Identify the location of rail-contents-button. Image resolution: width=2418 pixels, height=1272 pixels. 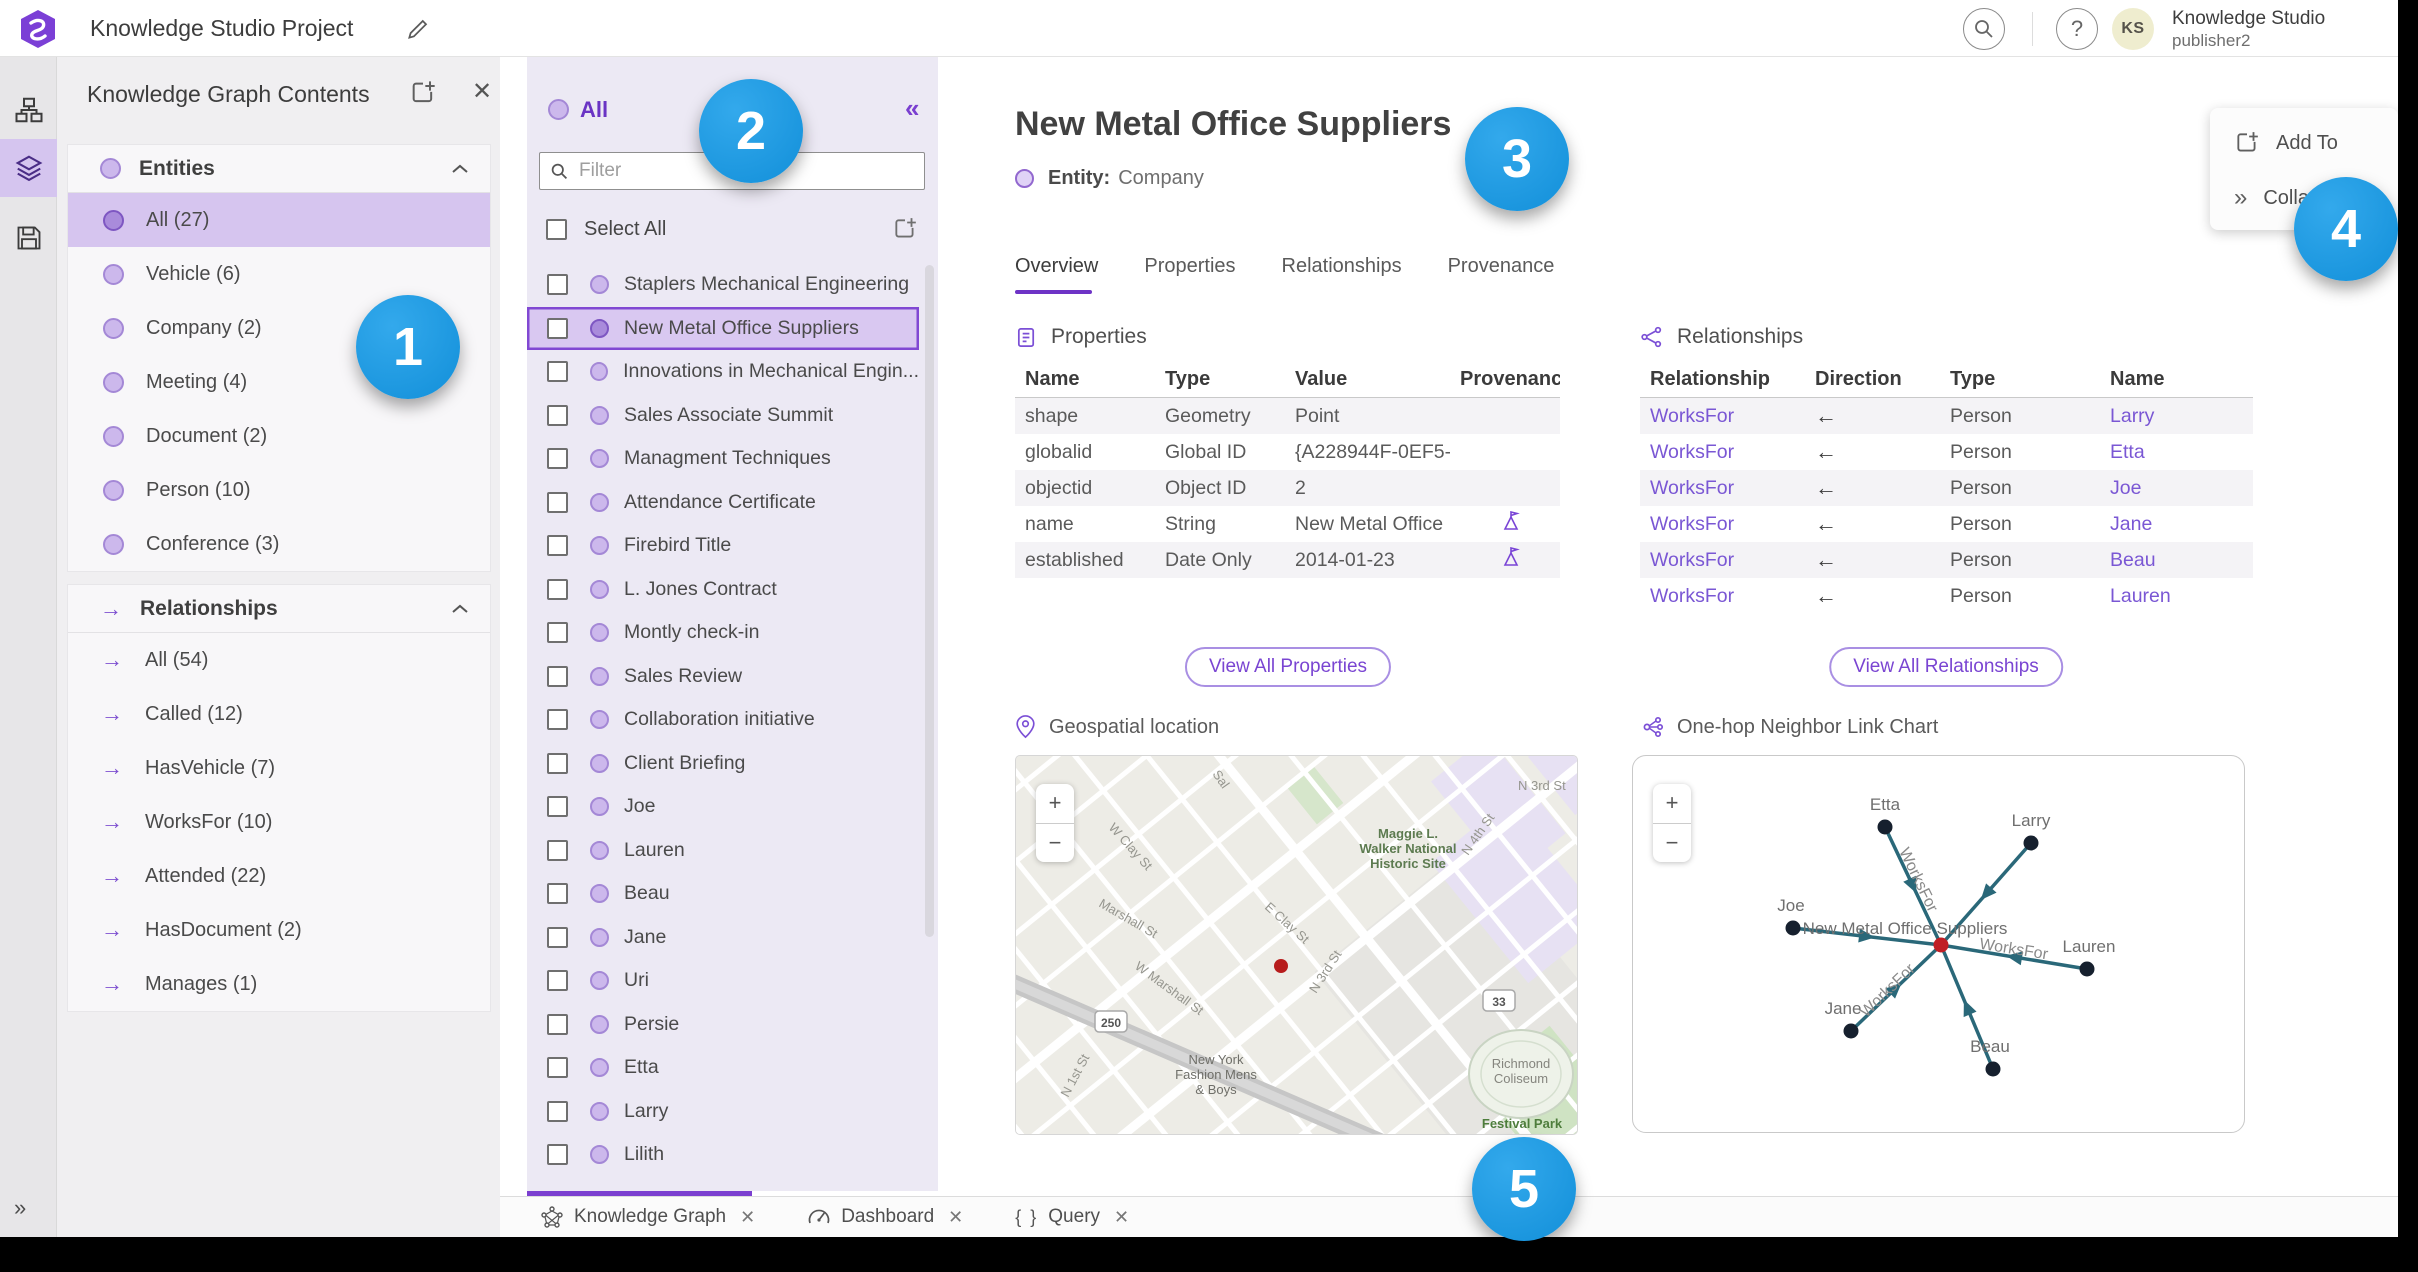
(28, 168).